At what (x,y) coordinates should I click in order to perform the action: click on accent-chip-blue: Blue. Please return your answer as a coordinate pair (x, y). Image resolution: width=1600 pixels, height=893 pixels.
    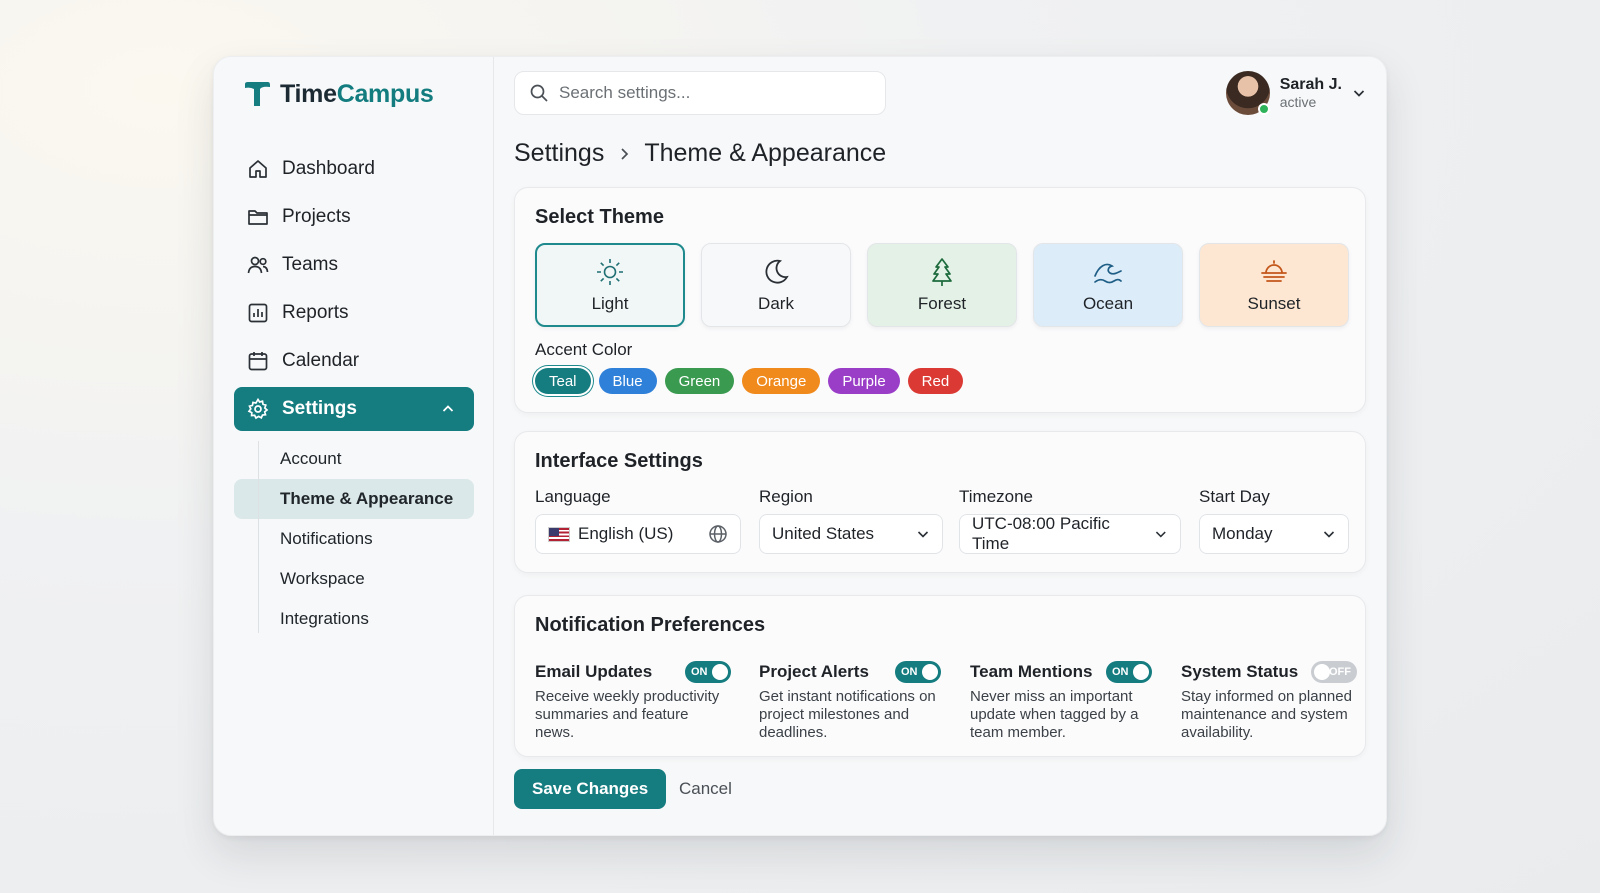
    Looking at the image, I should click on (627, 381).